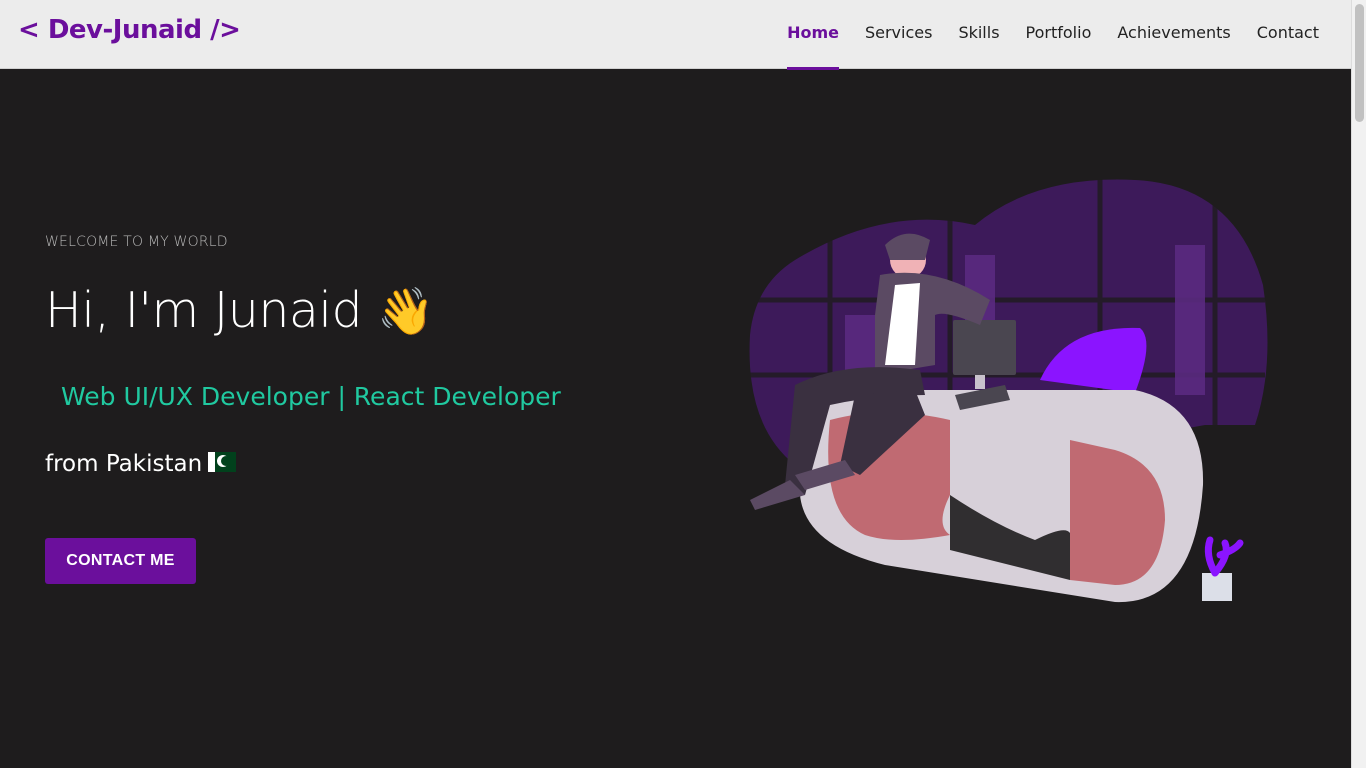  I want to click on location-text: from Pakistan, so click(141, 464).